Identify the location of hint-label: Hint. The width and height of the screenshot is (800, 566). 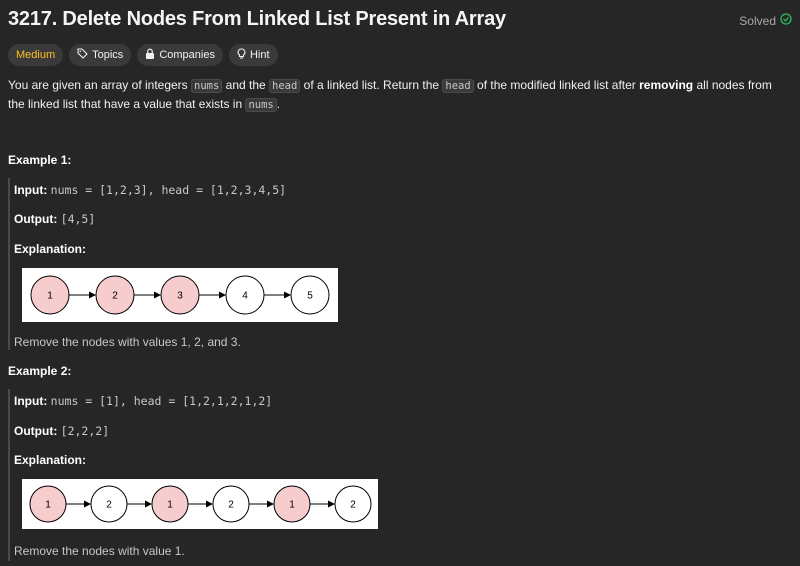
(259, 55).